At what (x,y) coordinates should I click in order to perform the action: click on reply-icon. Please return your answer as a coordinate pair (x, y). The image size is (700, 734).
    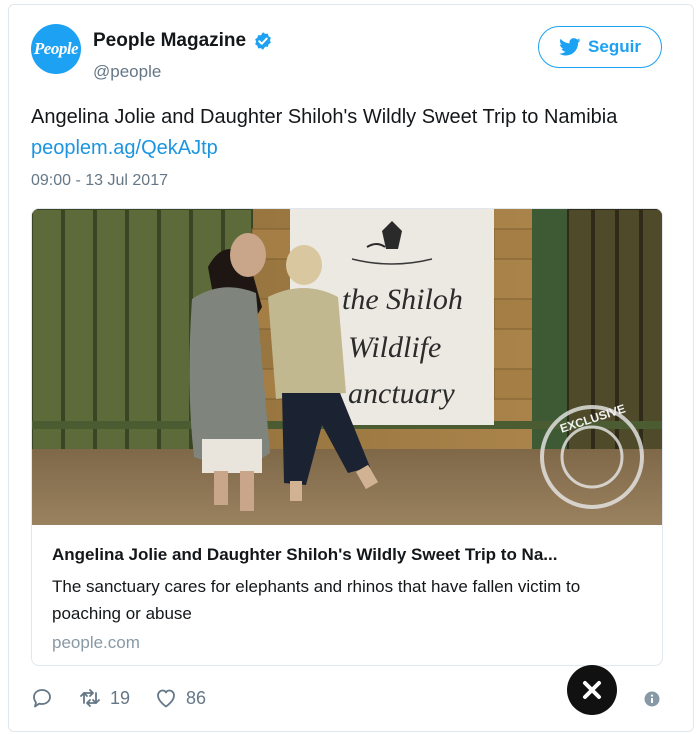
    Looking at the image, I should click on (42, 698).